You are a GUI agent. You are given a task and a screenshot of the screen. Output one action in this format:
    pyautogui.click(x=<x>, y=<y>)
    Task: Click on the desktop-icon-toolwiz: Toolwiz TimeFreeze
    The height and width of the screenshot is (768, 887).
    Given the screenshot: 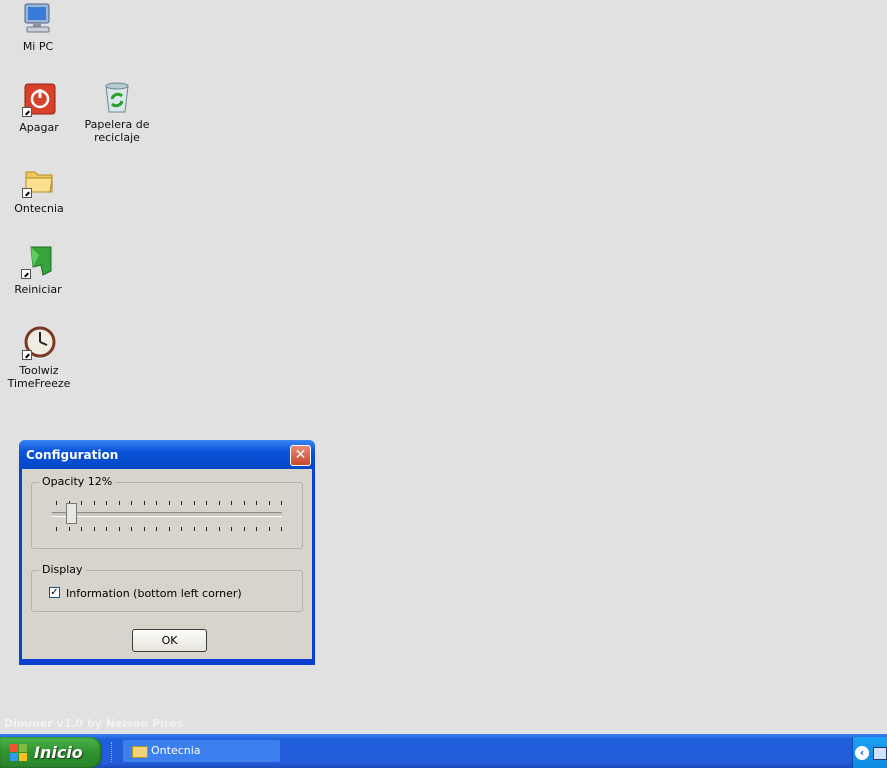 What is the action you would take?
    pyautogui.click(x=39, y=358)
    